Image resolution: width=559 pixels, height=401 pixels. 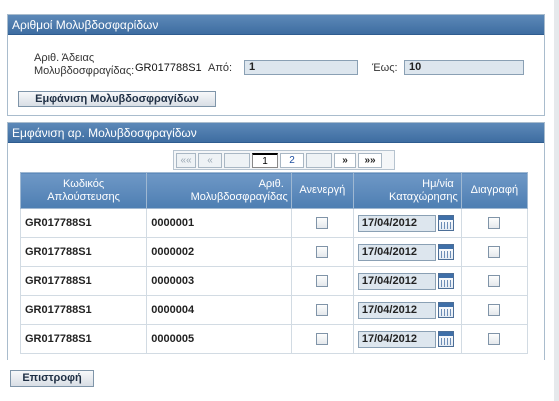 I want to click on header-seal-line2: Μολυβδοσφραγίδας, so click(x=239, y=196).